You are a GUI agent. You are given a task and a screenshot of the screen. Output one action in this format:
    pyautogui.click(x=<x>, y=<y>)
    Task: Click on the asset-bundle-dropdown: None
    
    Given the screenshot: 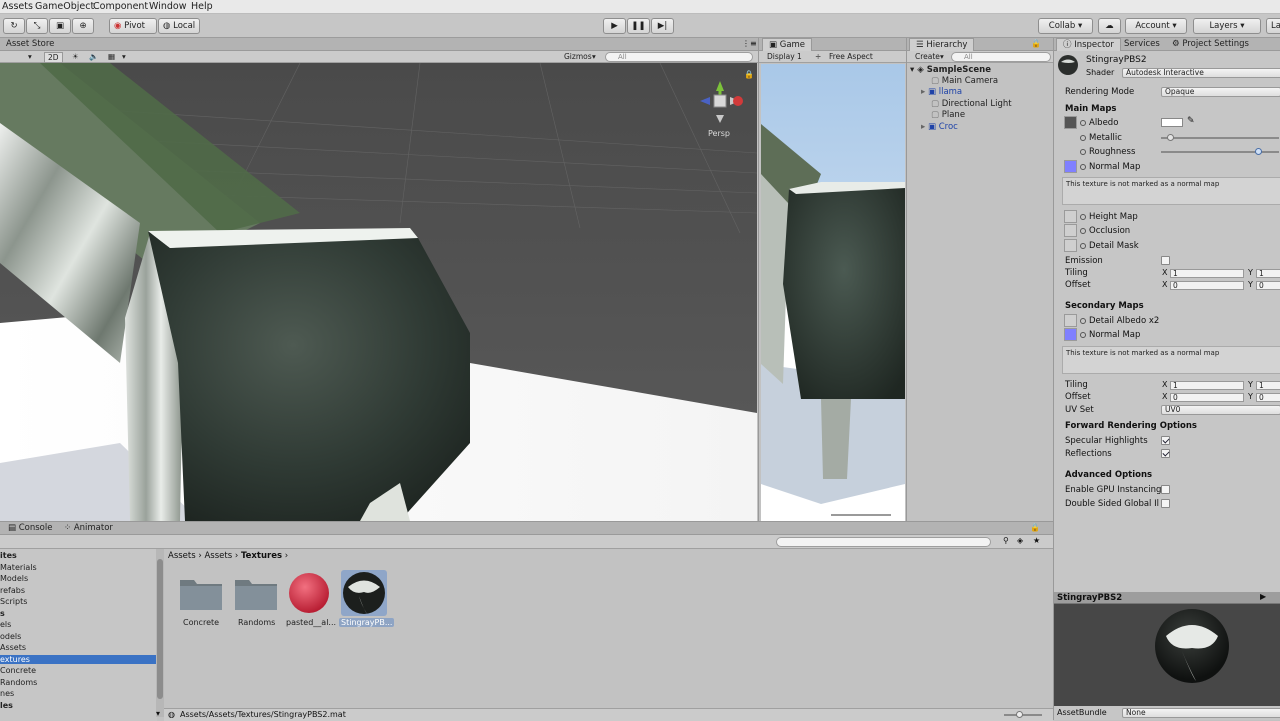 What is the action you would take?
    pyautogui.click(x=1201, y=713)
    